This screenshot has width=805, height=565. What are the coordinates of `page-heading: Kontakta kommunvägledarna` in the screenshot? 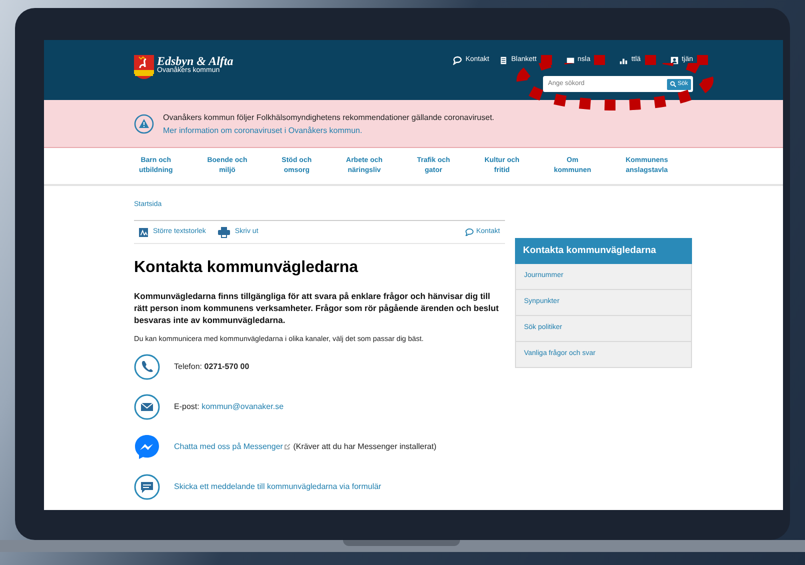 It's located at (247, 268).